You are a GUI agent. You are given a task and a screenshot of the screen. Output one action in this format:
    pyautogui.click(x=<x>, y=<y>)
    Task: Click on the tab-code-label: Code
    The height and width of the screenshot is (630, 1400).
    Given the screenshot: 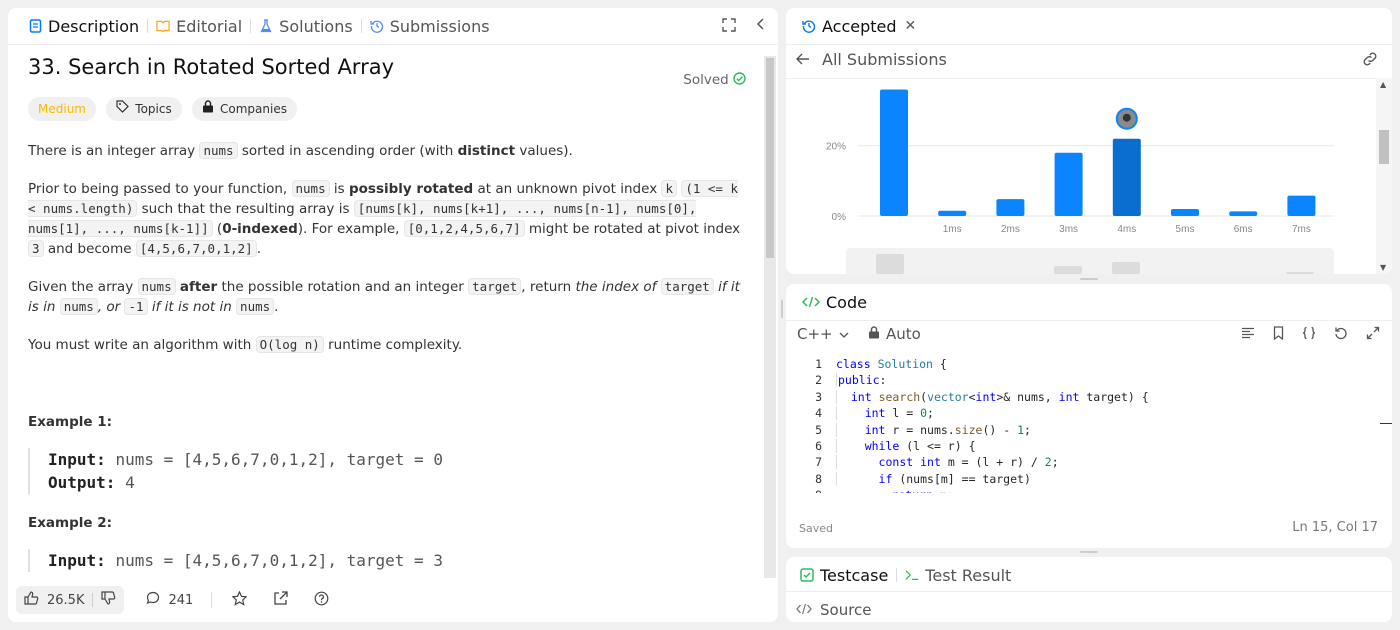 What is the action you would take?
    pyautogui.click(x=846, y=302)
    